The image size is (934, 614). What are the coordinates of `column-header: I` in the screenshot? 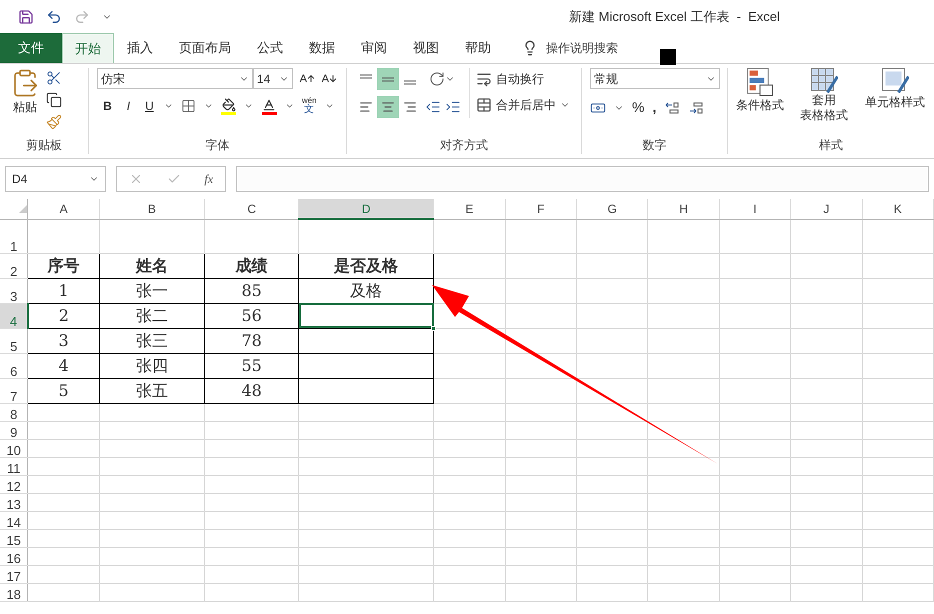 It's located at (755, 209).